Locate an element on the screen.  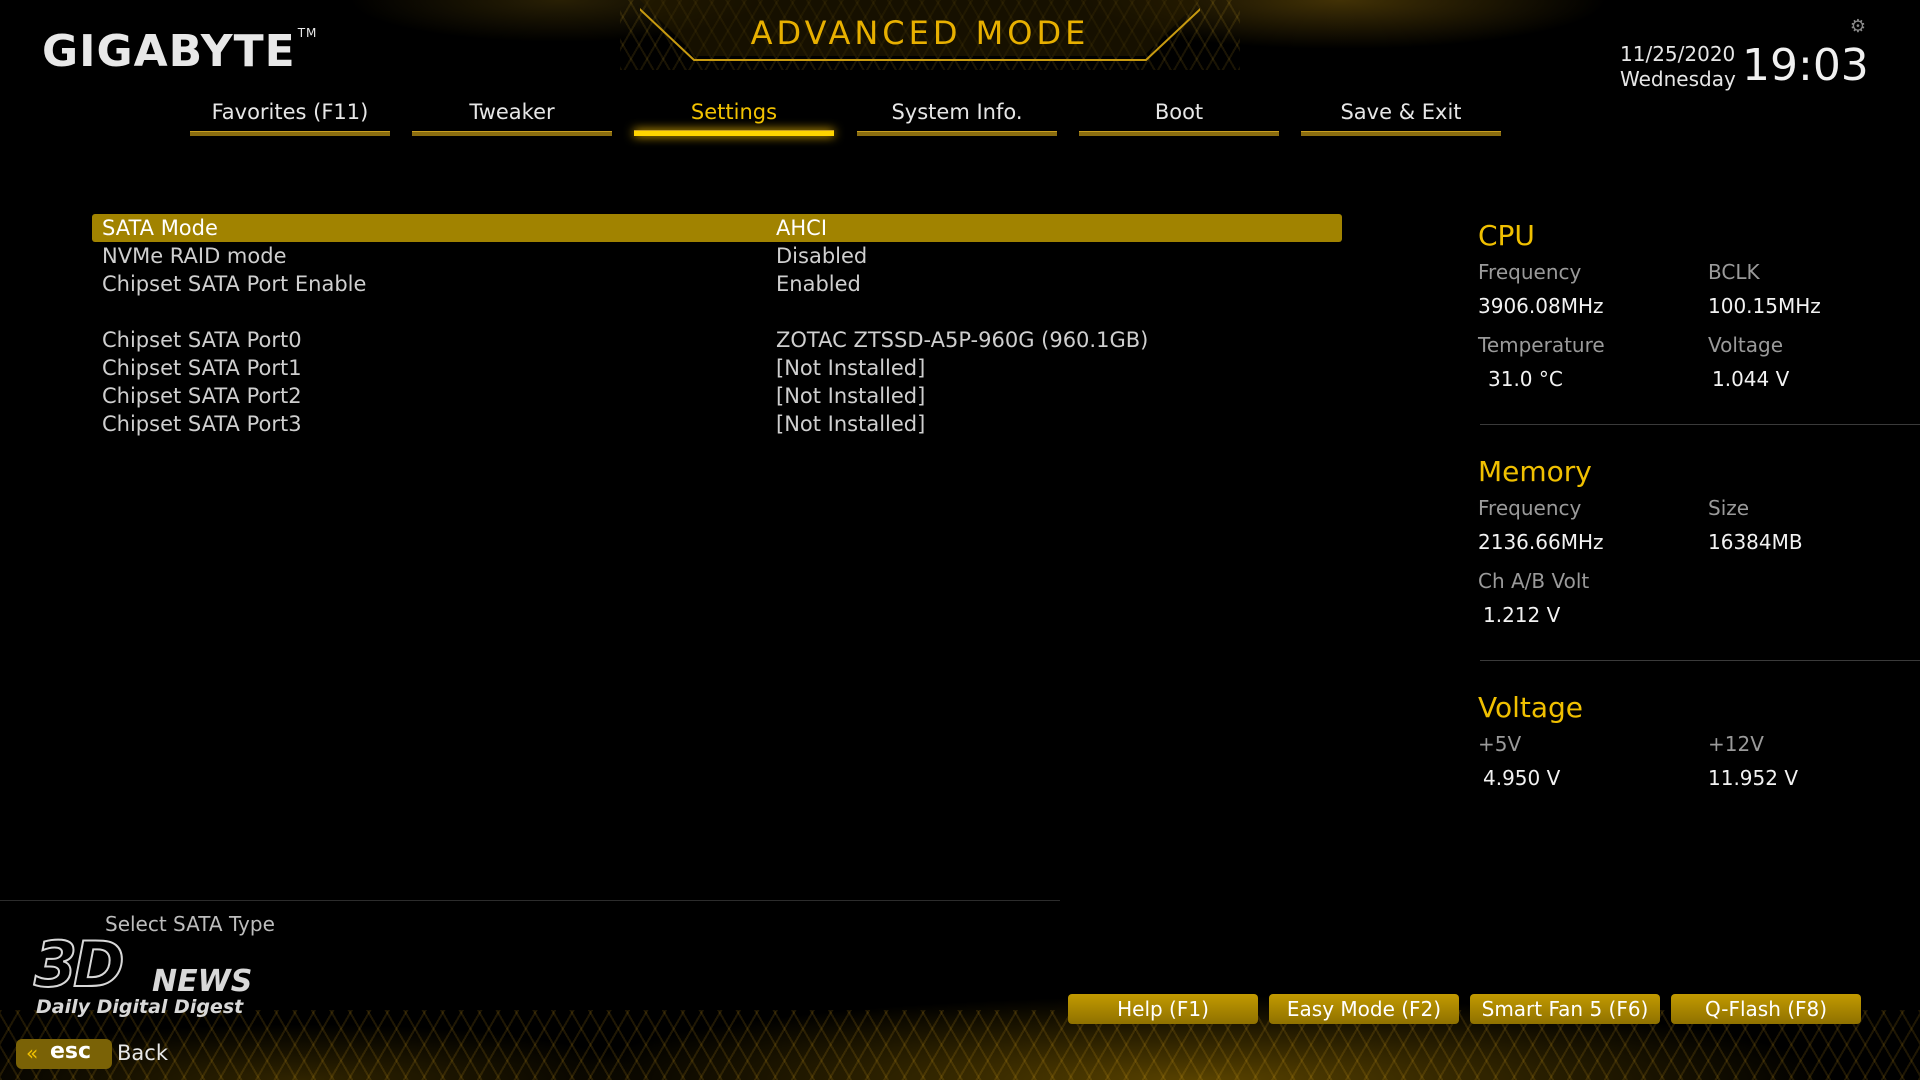
clock-time: 19:03 is located at coordinates (1805, 65).